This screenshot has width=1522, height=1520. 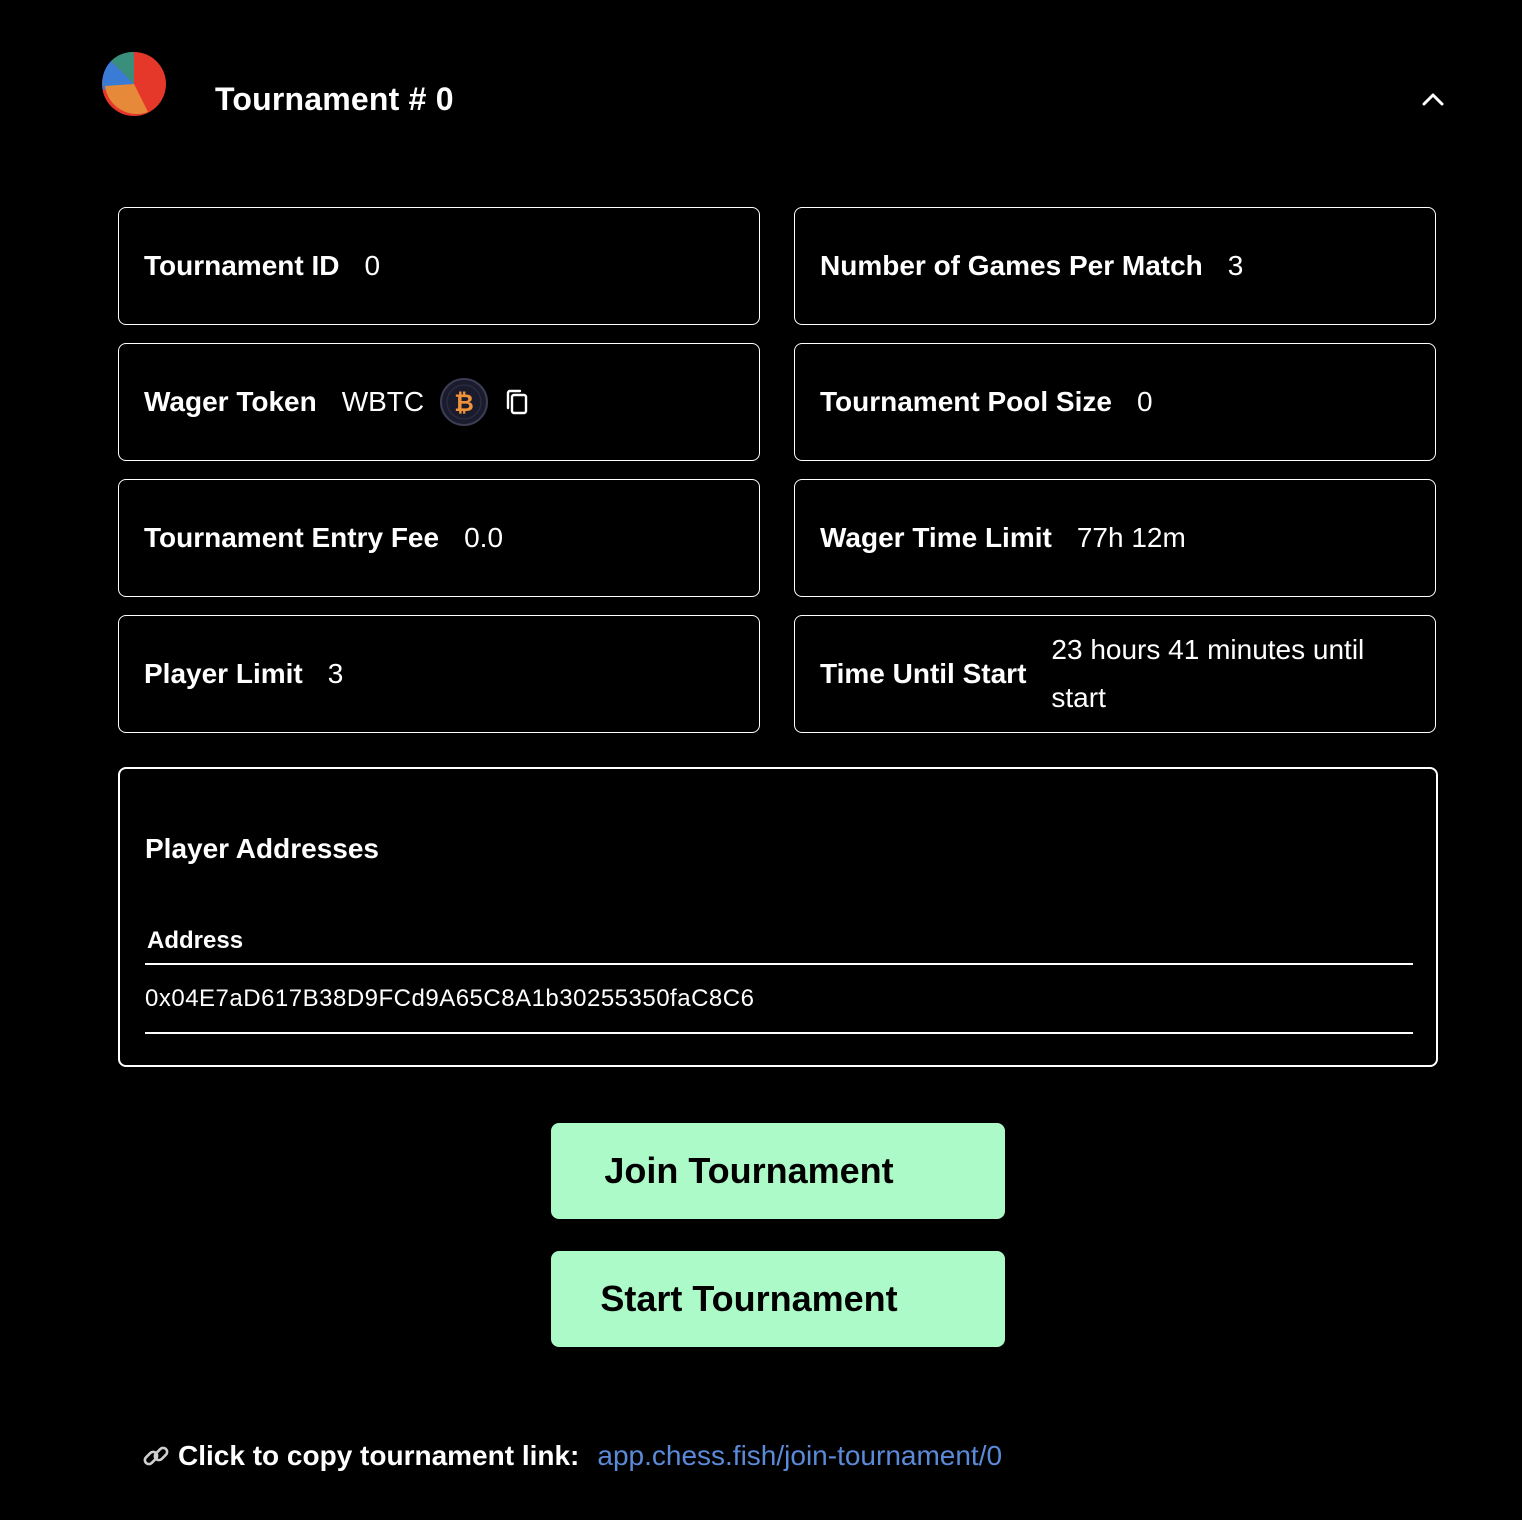 What do you see at coordinates (1115, 402) in the screenshot?
I see `pool-size-card: Tournament Pool Size 0` at bounding box center [1115, 402].